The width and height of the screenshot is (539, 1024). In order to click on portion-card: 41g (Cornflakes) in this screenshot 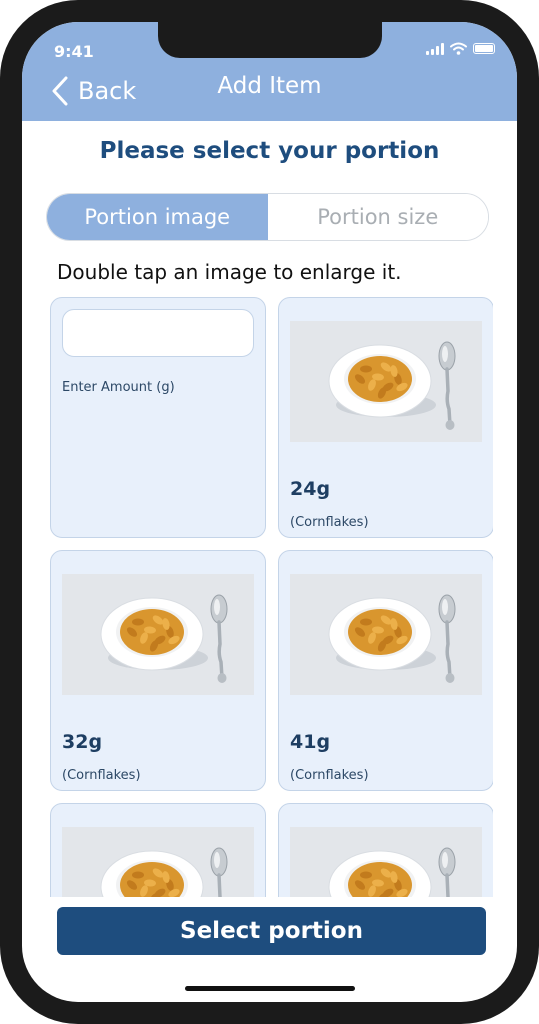, I will do `click(385, 670)`.